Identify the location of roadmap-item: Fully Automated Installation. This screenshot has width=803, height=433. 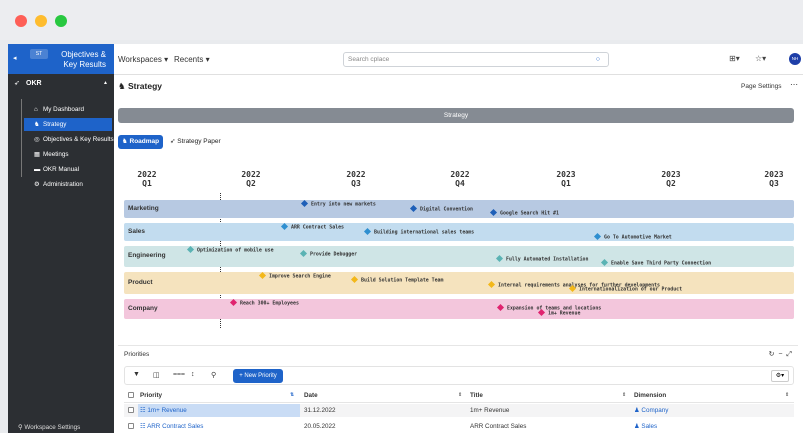
(542, 258).